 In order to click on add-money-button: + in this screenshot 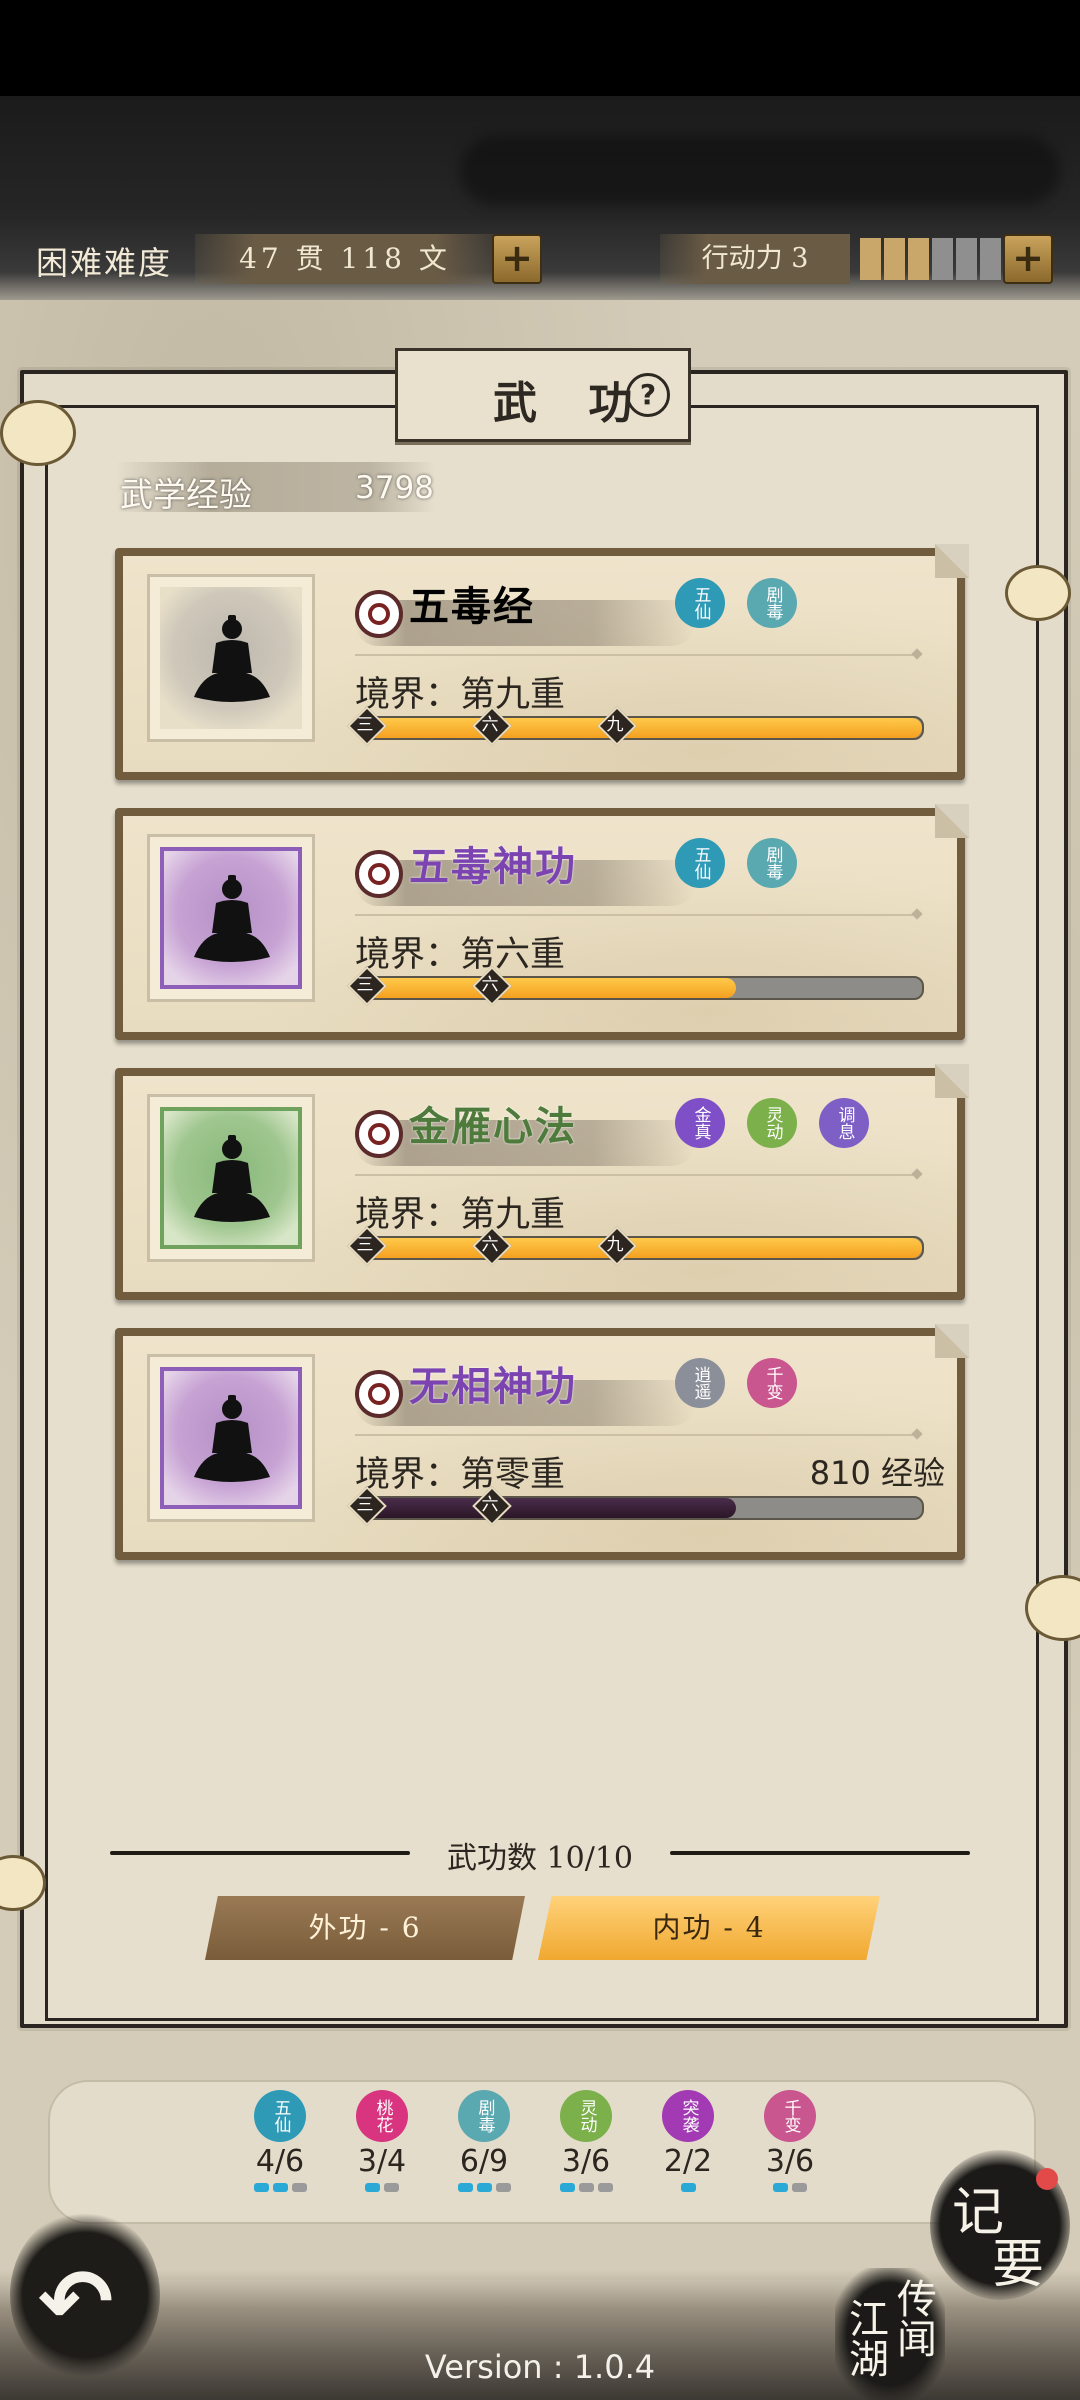, I will do `click(517, 259)`.